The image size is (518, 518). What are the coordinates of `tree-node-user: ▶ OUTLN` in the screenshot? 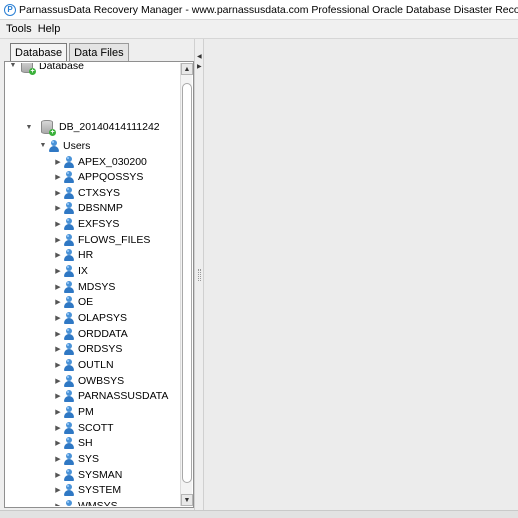 It's located at (83, 365).